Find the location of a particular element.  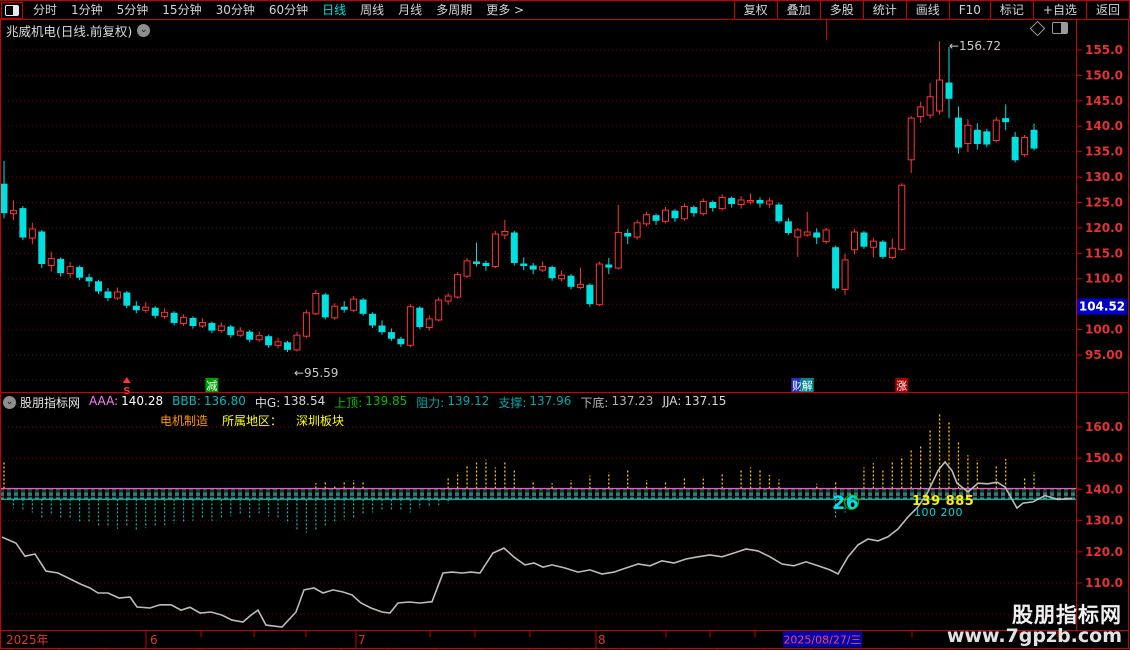

indicator-field-value: 137.23 is located at coordinates (632, 401).